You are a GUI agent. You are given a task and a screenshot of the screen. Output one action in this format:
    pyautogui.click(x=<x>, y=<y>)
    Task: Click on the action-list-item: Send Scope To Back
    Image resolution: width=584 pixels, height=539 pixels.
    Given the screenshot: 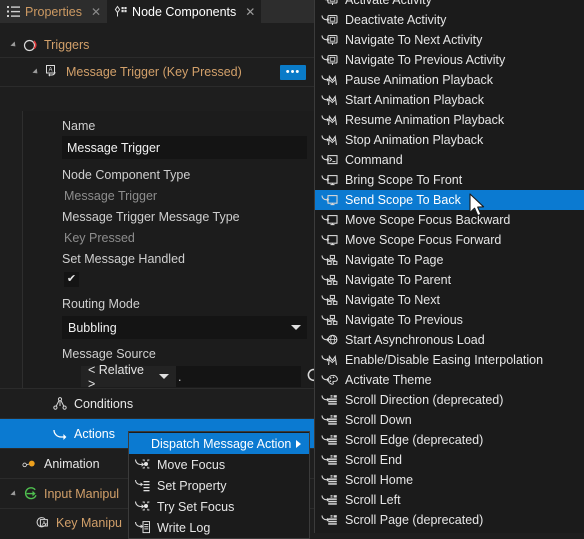 What is the action you would take?
    pyautogui.click(x=449, y=200)
    